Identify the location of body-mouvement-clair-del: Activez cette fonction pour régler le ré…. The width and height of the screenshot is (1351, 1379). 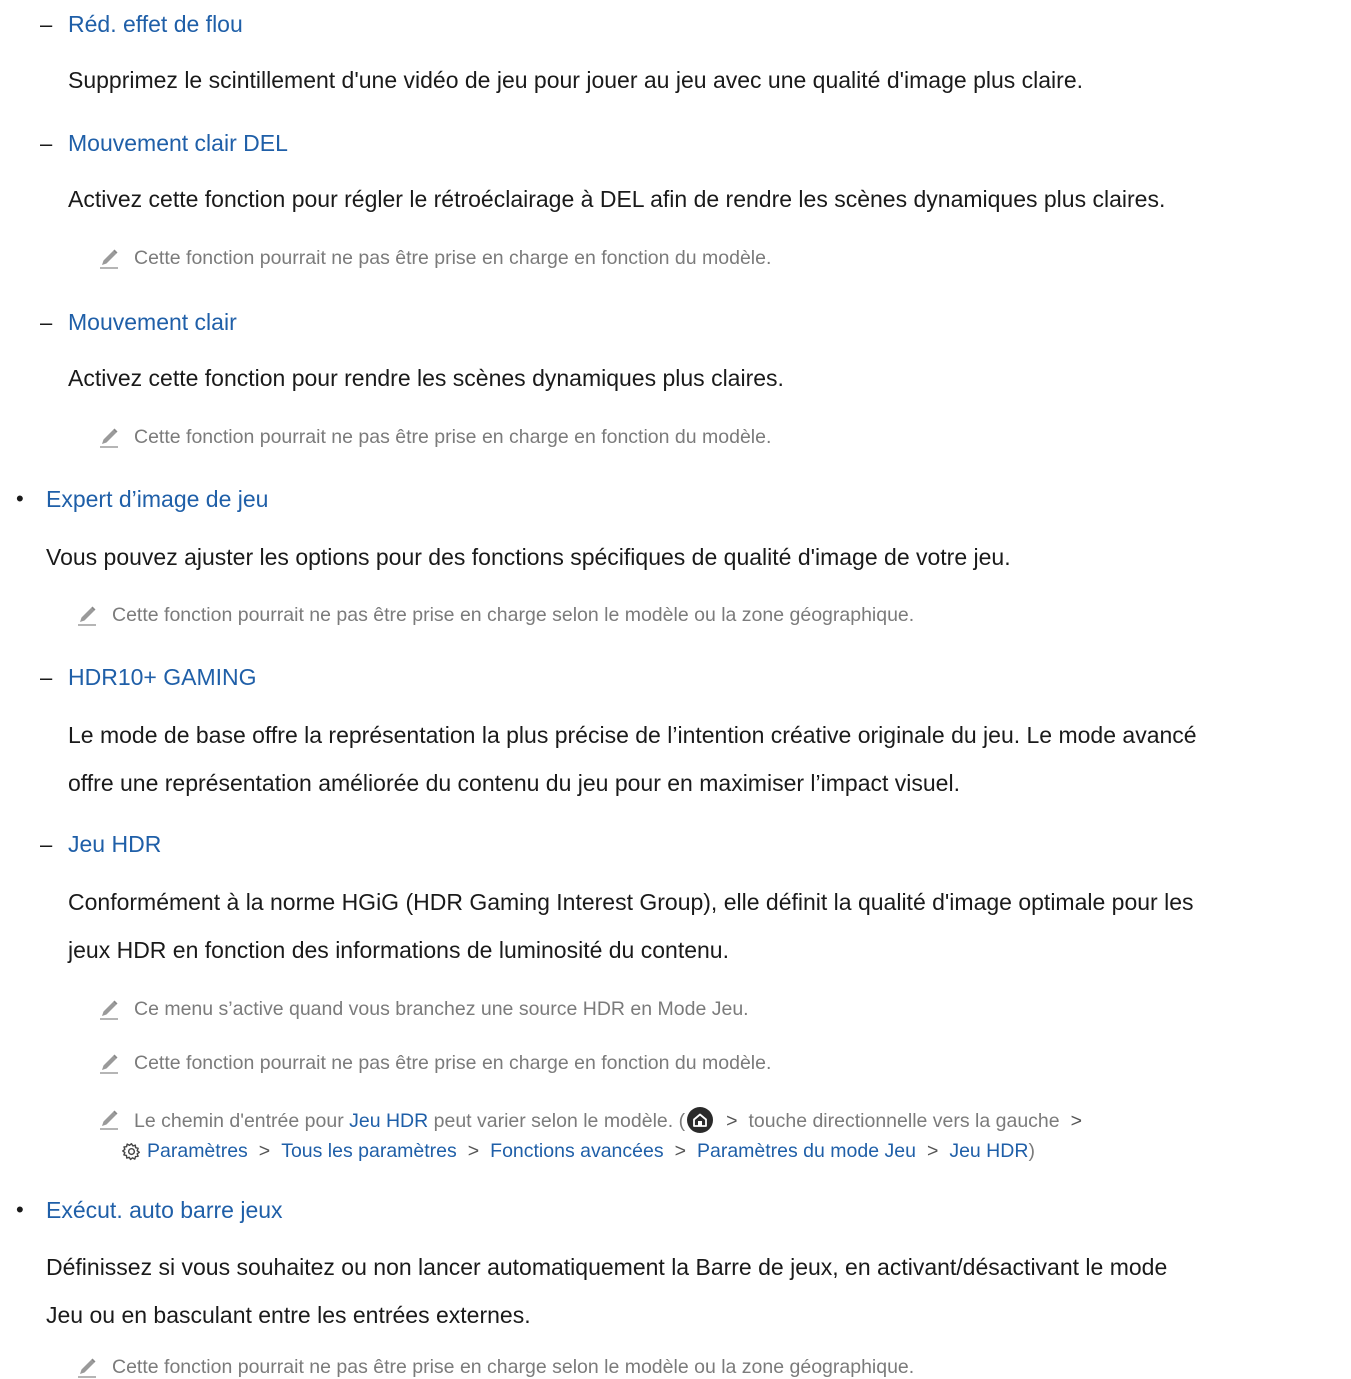
(617, 199).